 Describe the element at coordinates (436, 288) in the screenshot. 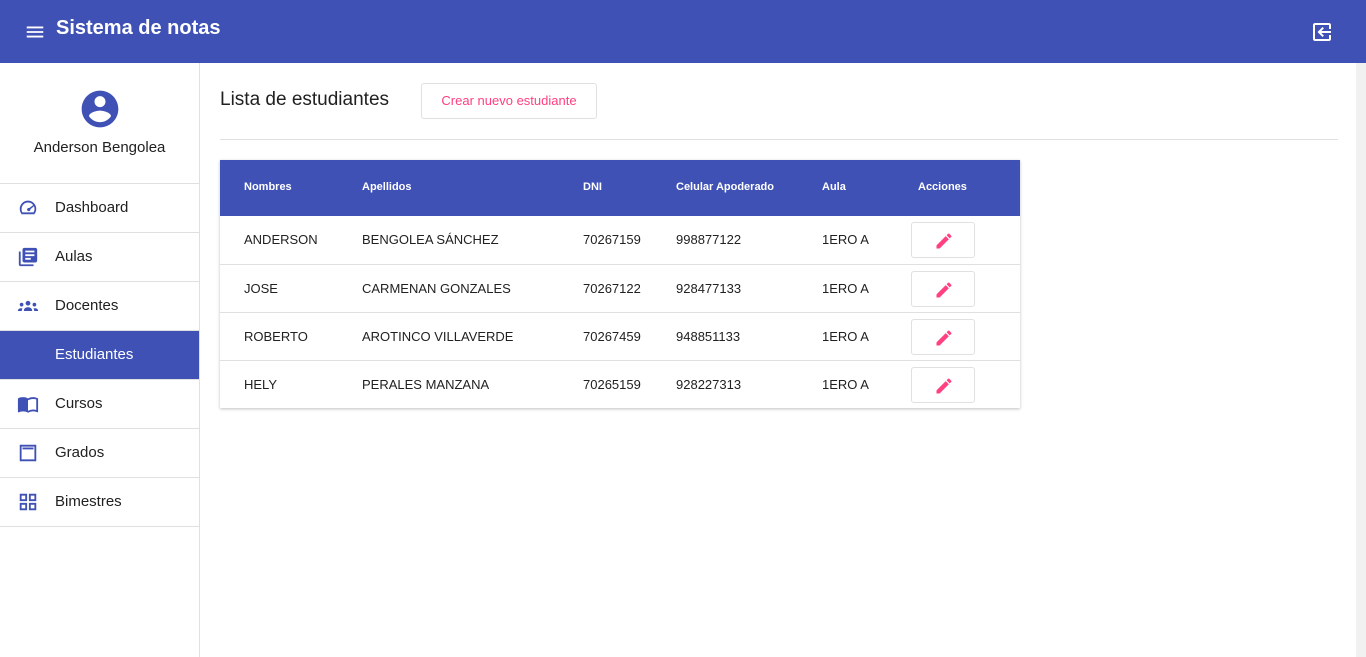

I see `cell-apellidos: CARMENAN GONZALES` at that location.